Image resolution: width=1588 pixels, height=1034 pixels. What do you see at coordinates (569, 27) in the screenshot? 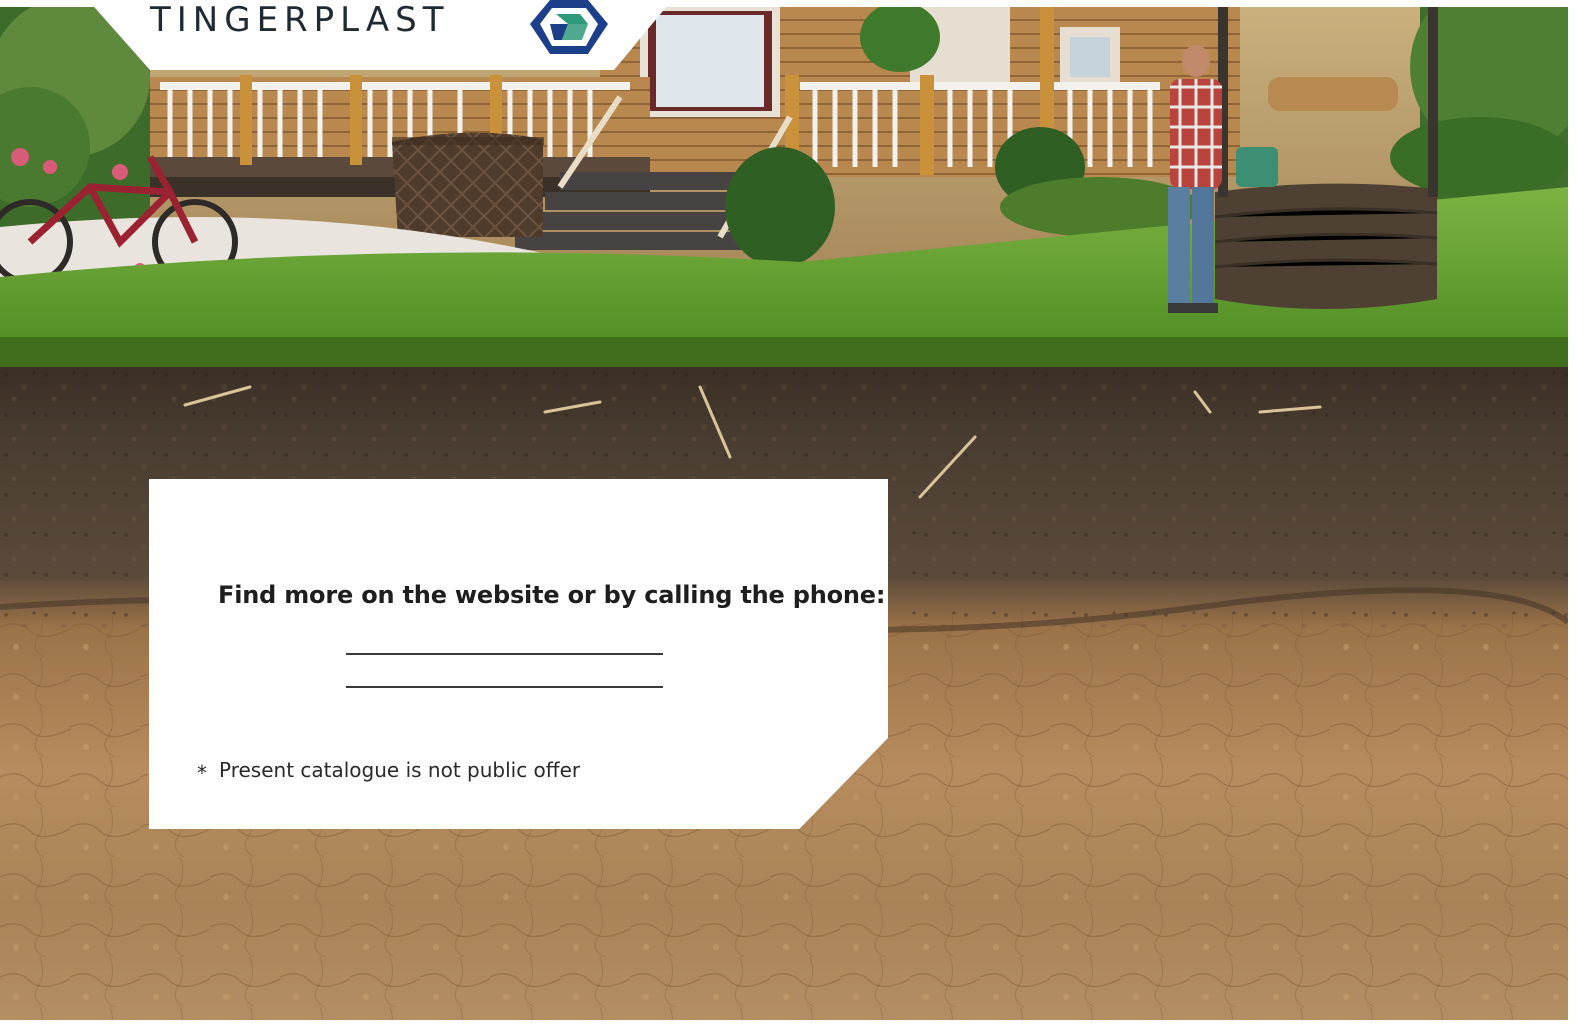
I see `hexagon-cube-logo-icon` at bounding box center [569, 27].